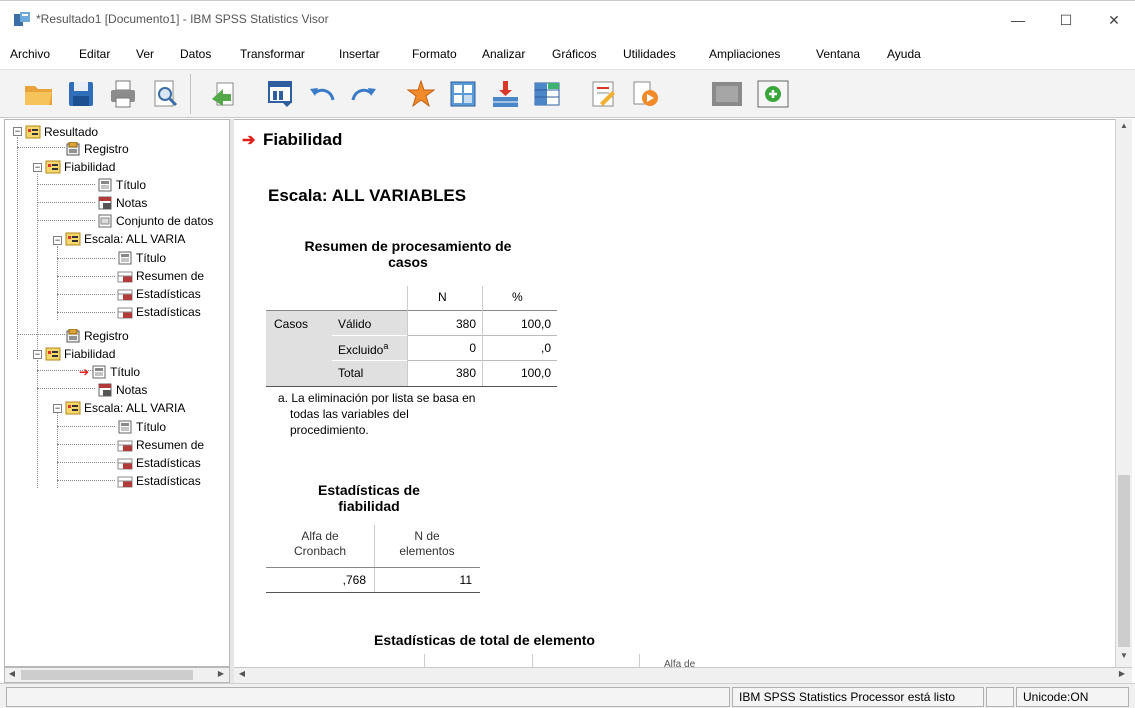 The height and width of the screenshot is (708, 1135). Describe the element at coordinates (125, 239) in the screenshot. I see `outline-node-escala-1: Escala: ALL VARIA` at that location.